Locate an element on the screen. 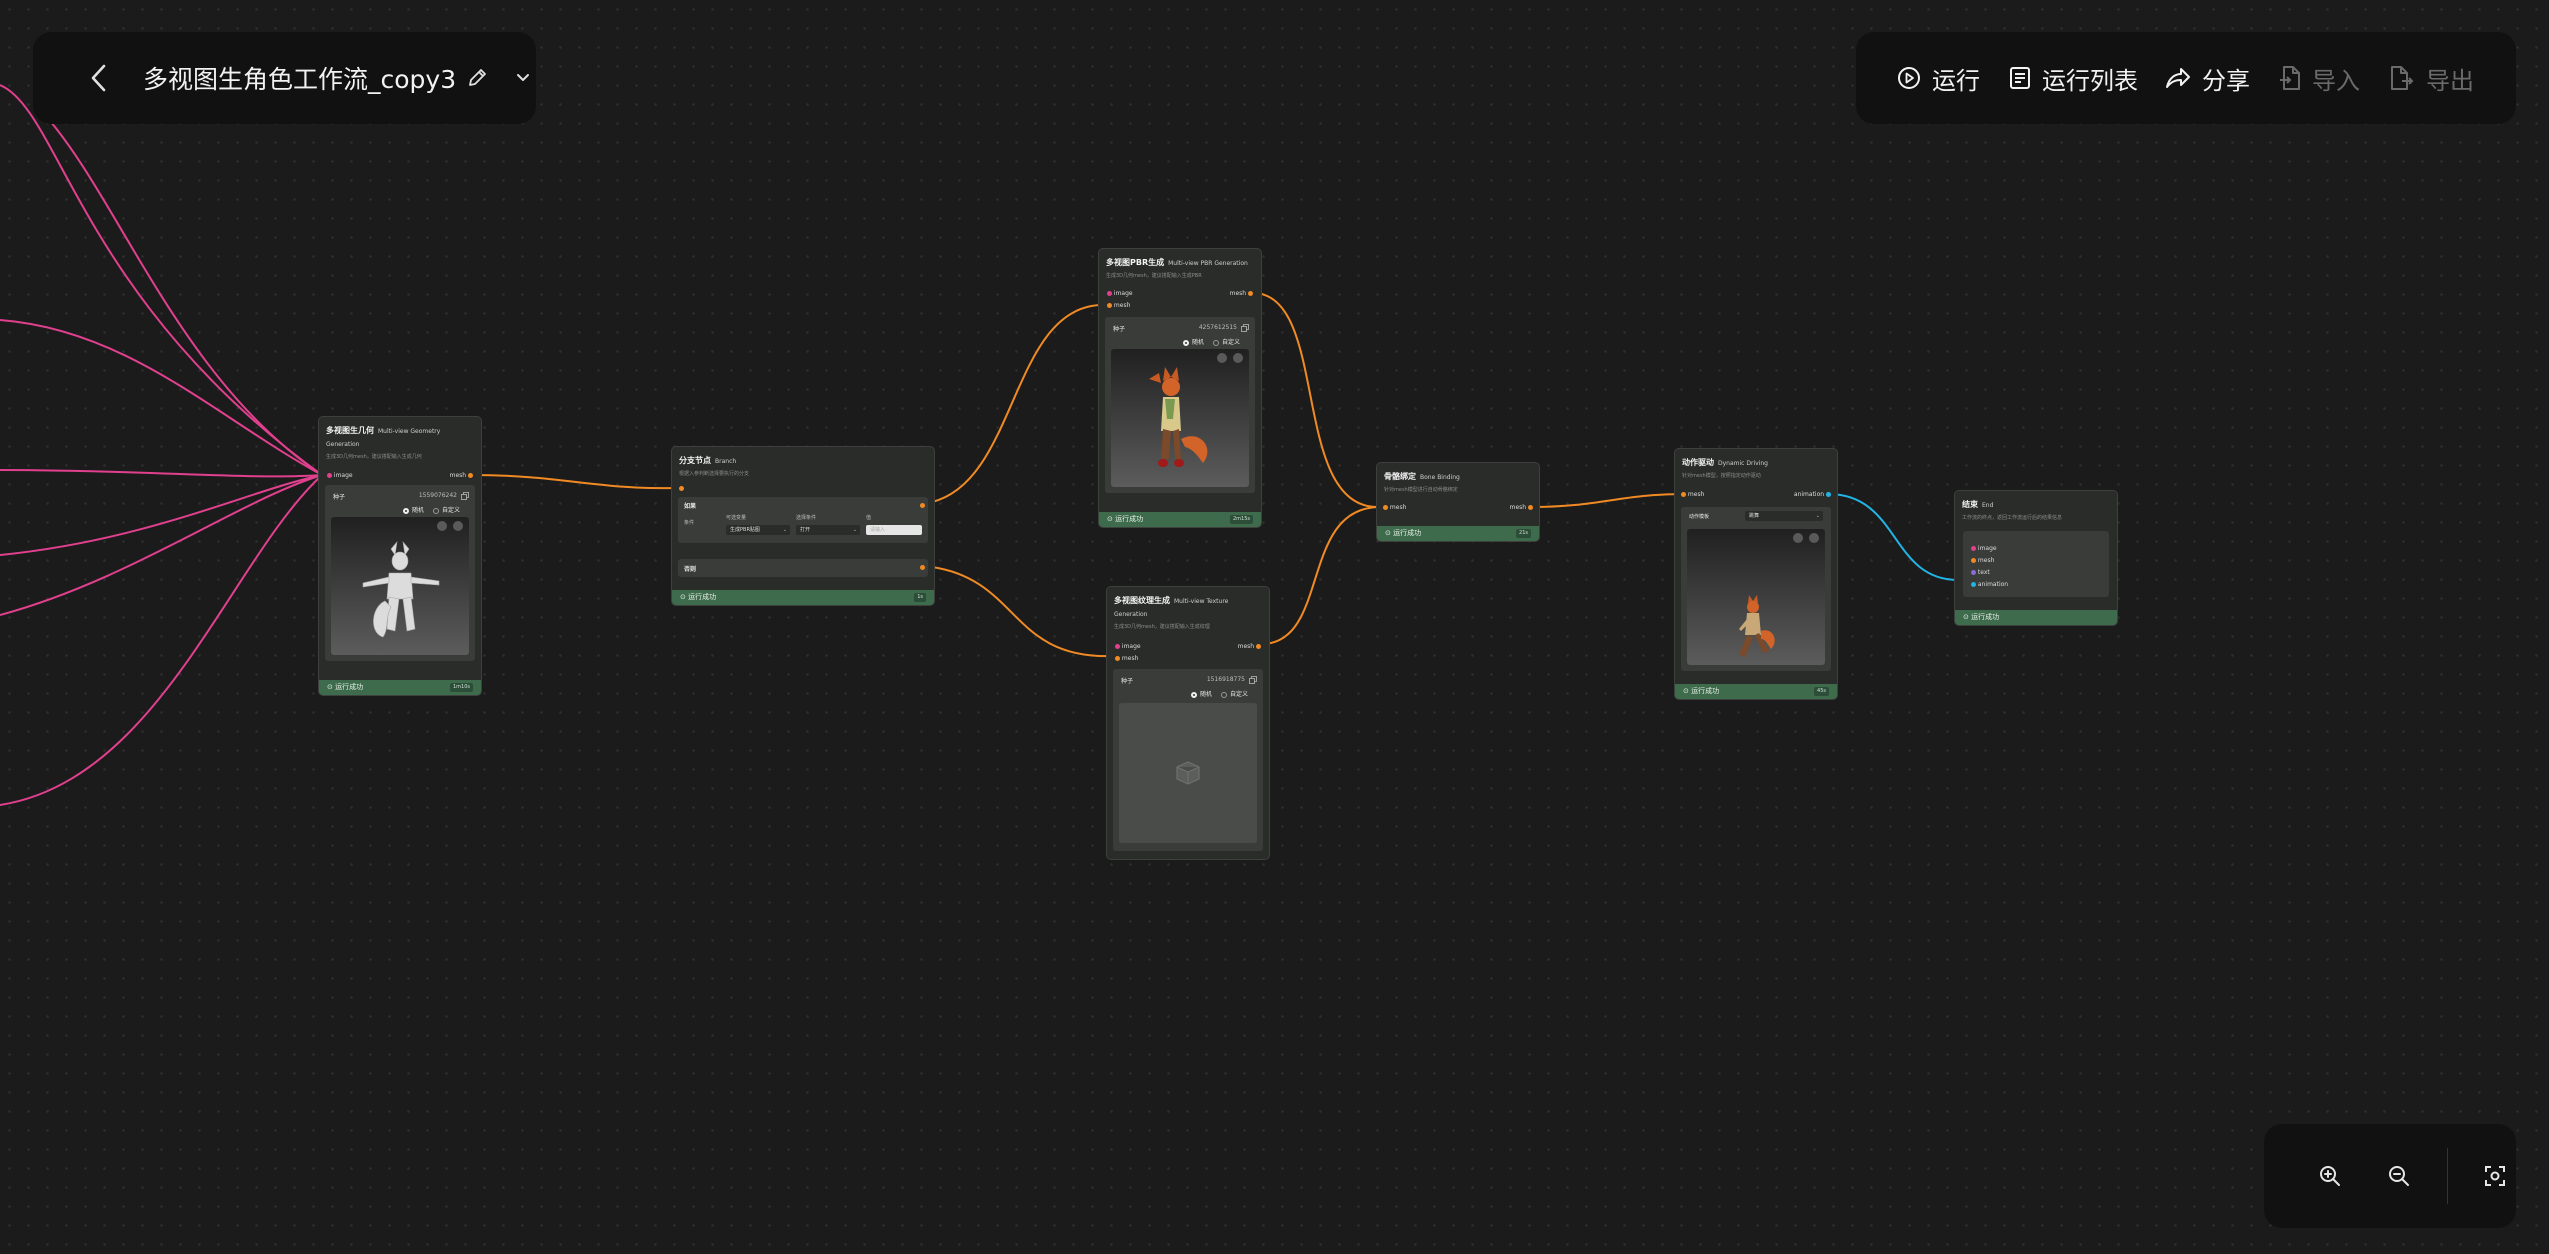 Image resolution: width=2549 pixels, height=1254 pixels. node-desc: 针对mesh模型进行自动骨骼绑定 is located at coordinates (1421, 490).